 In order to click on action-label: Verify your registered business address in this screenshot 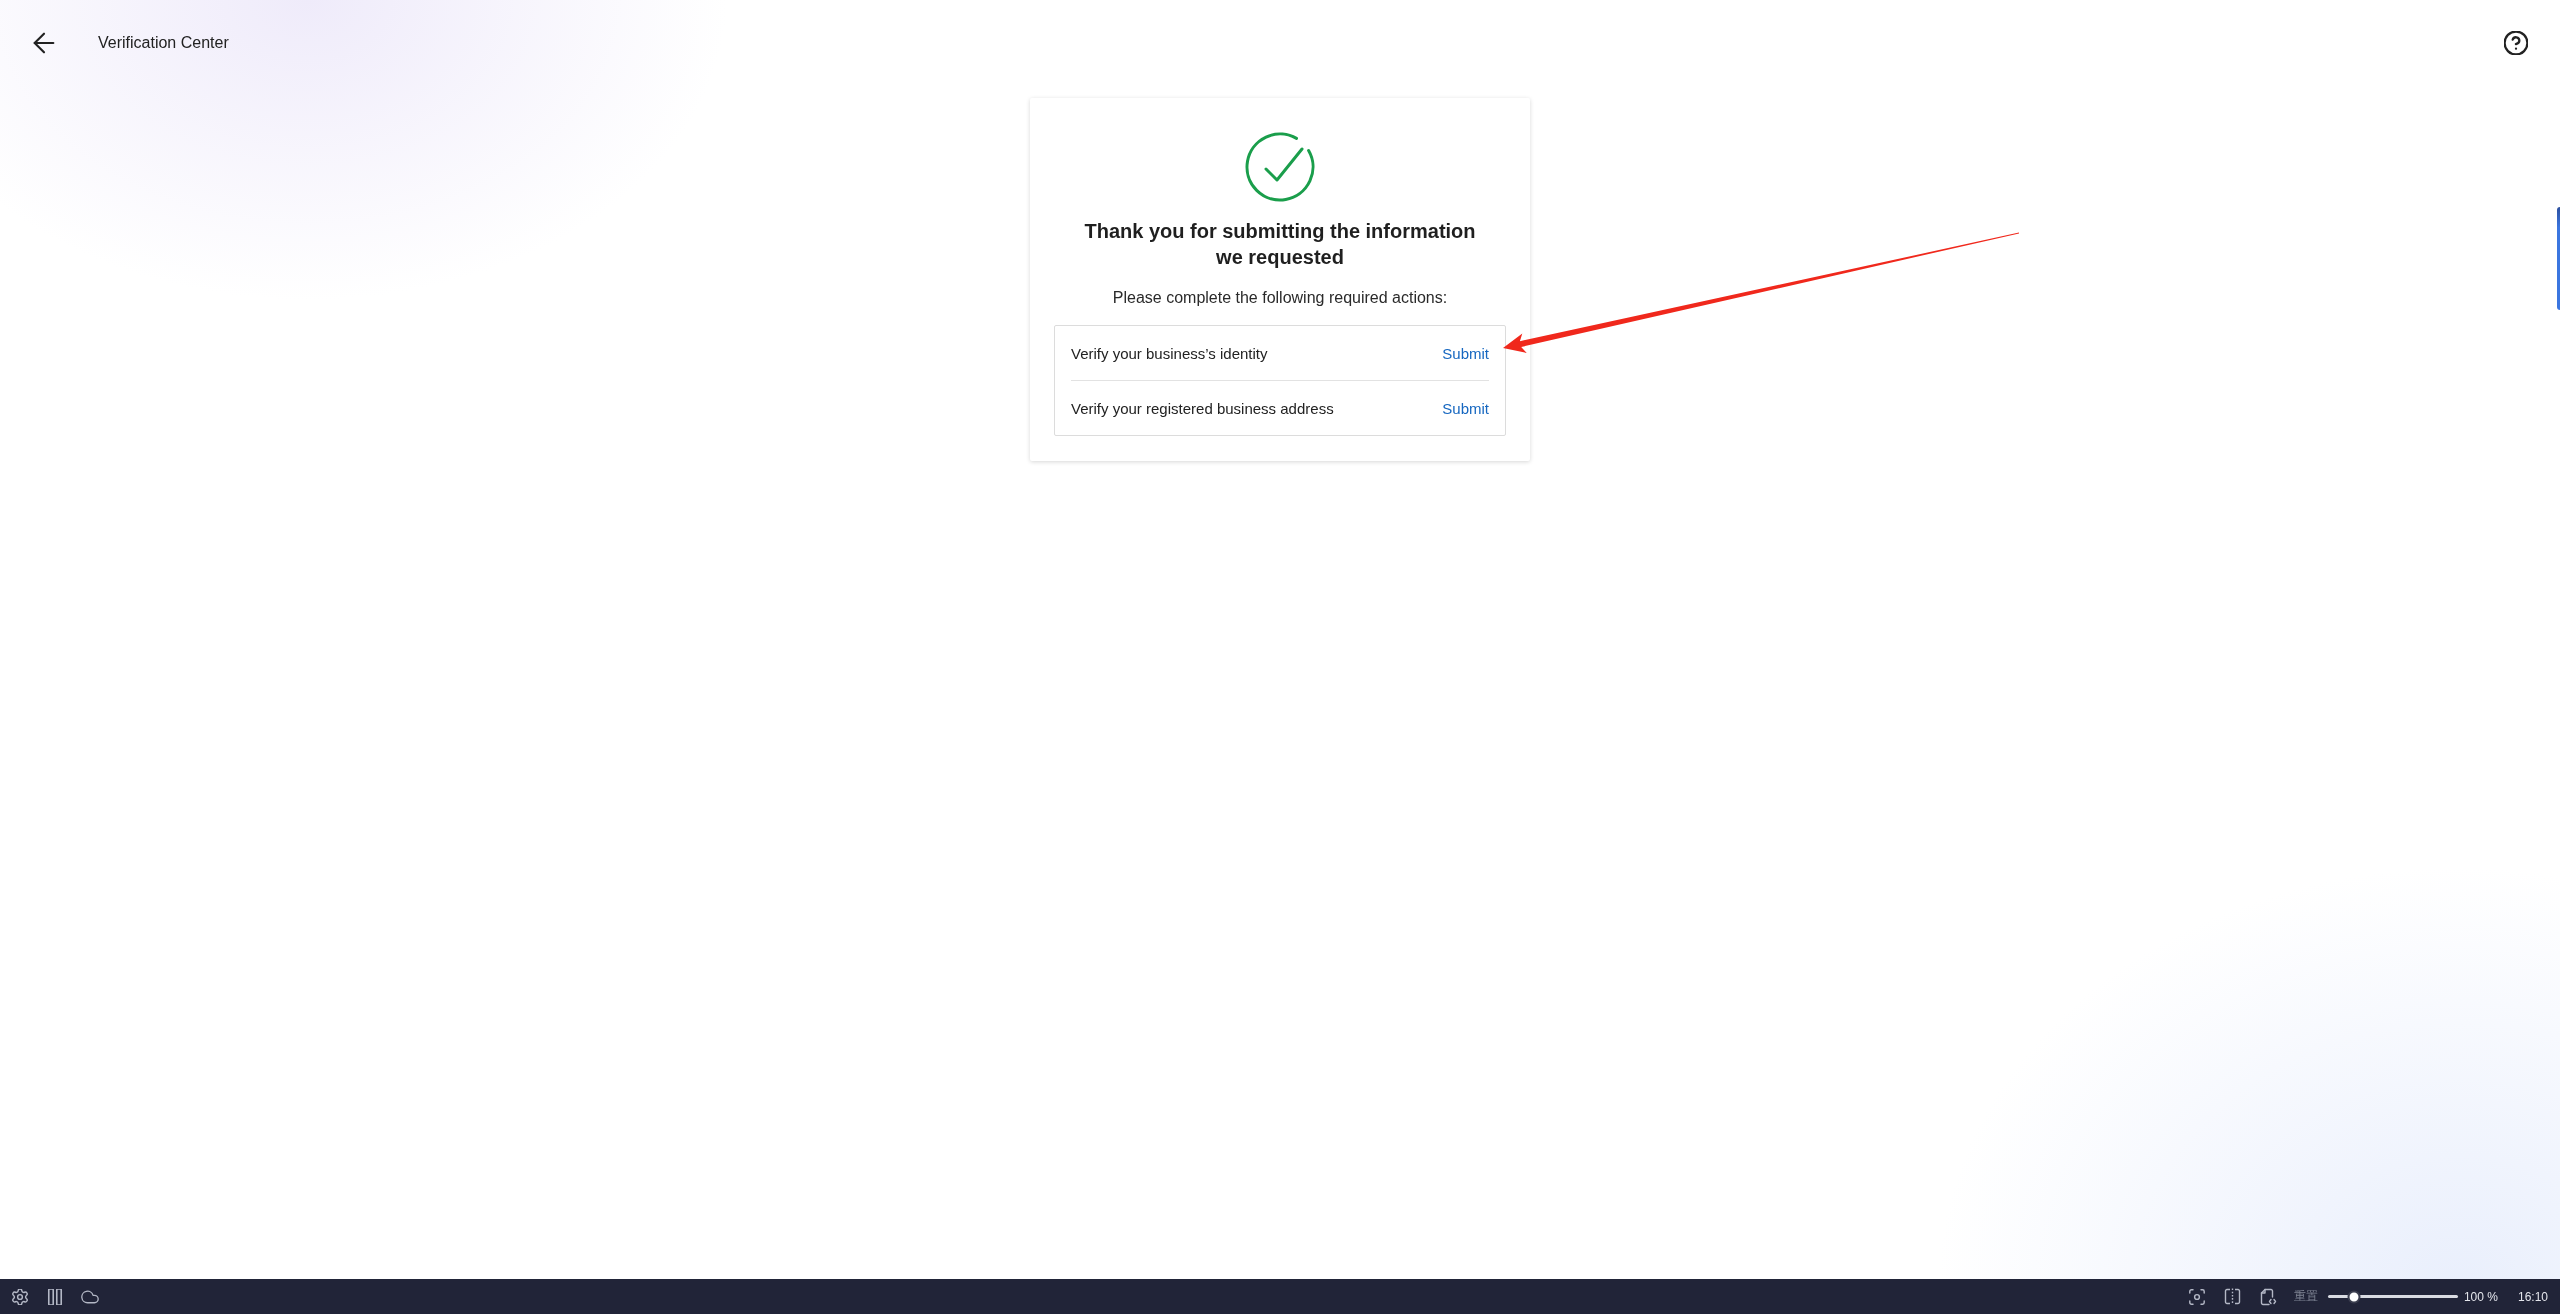, I will do `click(1202, 408)`.